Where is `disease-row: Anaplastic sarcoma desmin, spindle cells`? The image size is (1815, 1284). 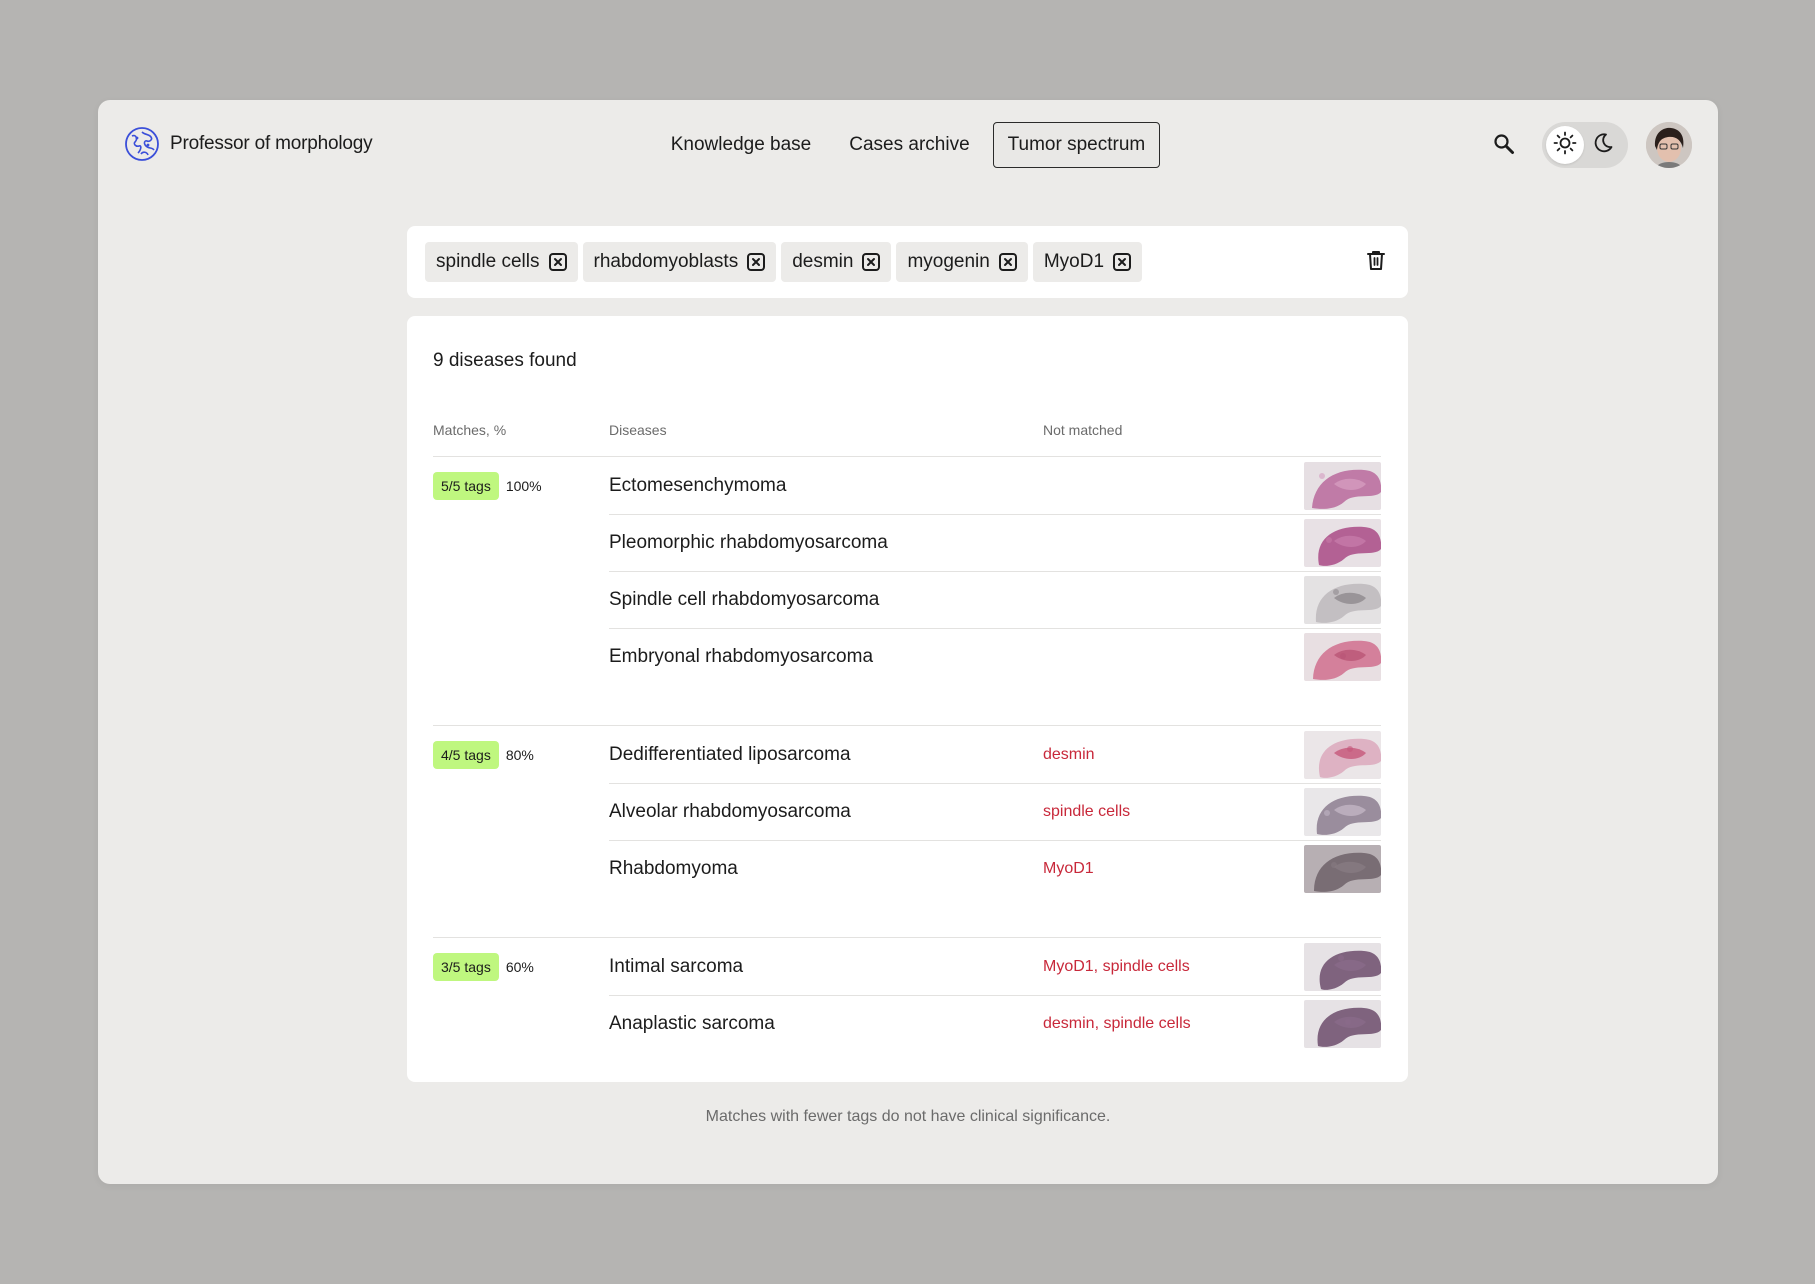 disease-row: Anaplastic sarcoma desmin, spindle cells is located at coordinates (995, 1023).